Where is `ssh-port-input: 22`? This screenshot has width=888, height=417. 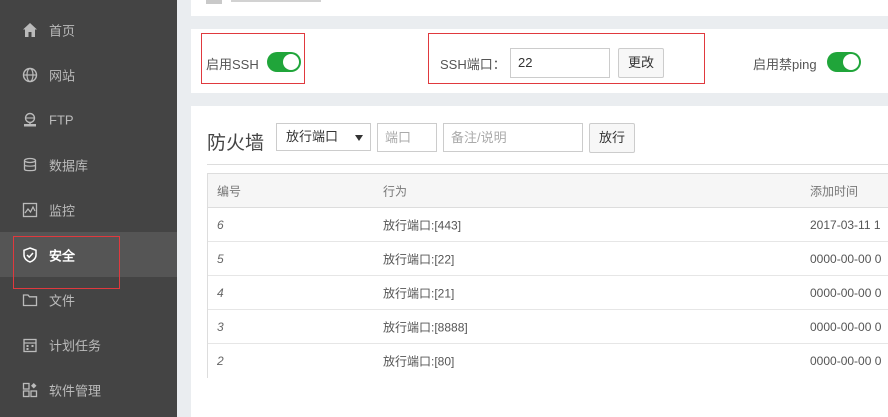
ssh-port-input: 22 is located at coordinates (560, 63).